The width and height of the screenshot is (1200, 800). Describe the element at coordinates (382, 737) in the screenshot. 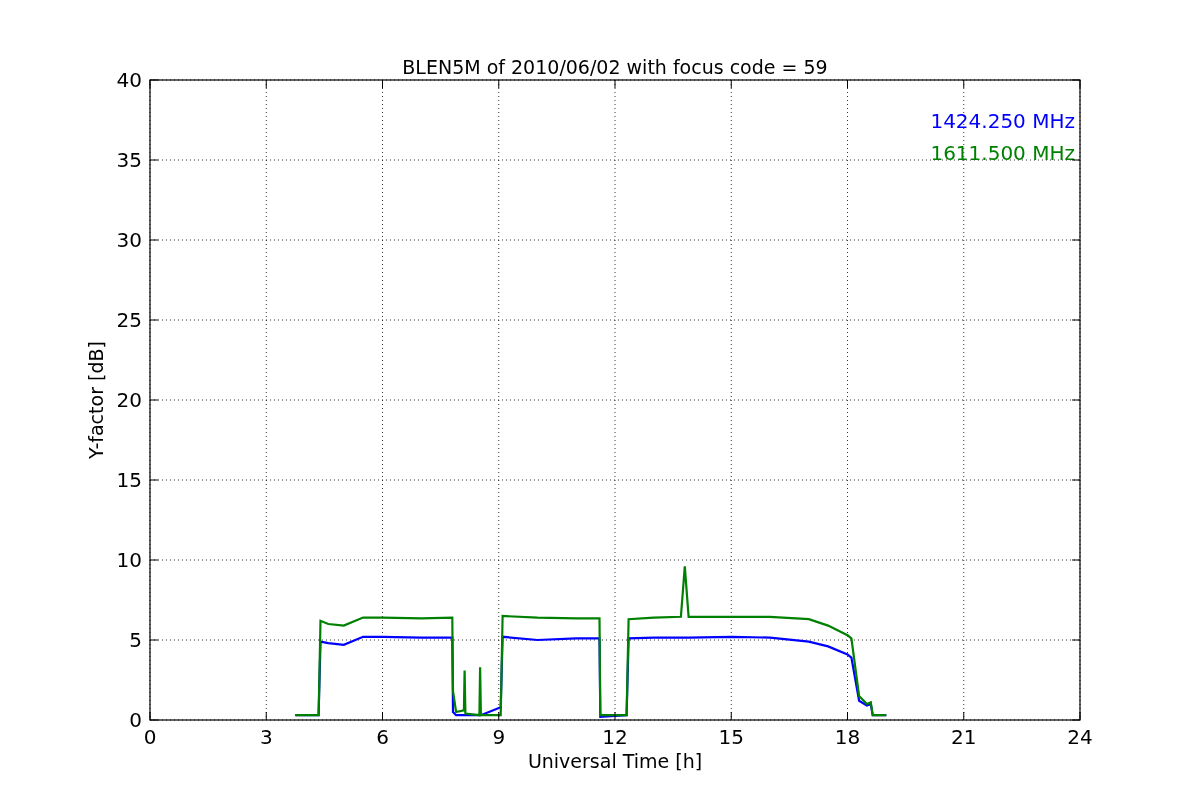

I see `x-tick-label: 6` at that location.